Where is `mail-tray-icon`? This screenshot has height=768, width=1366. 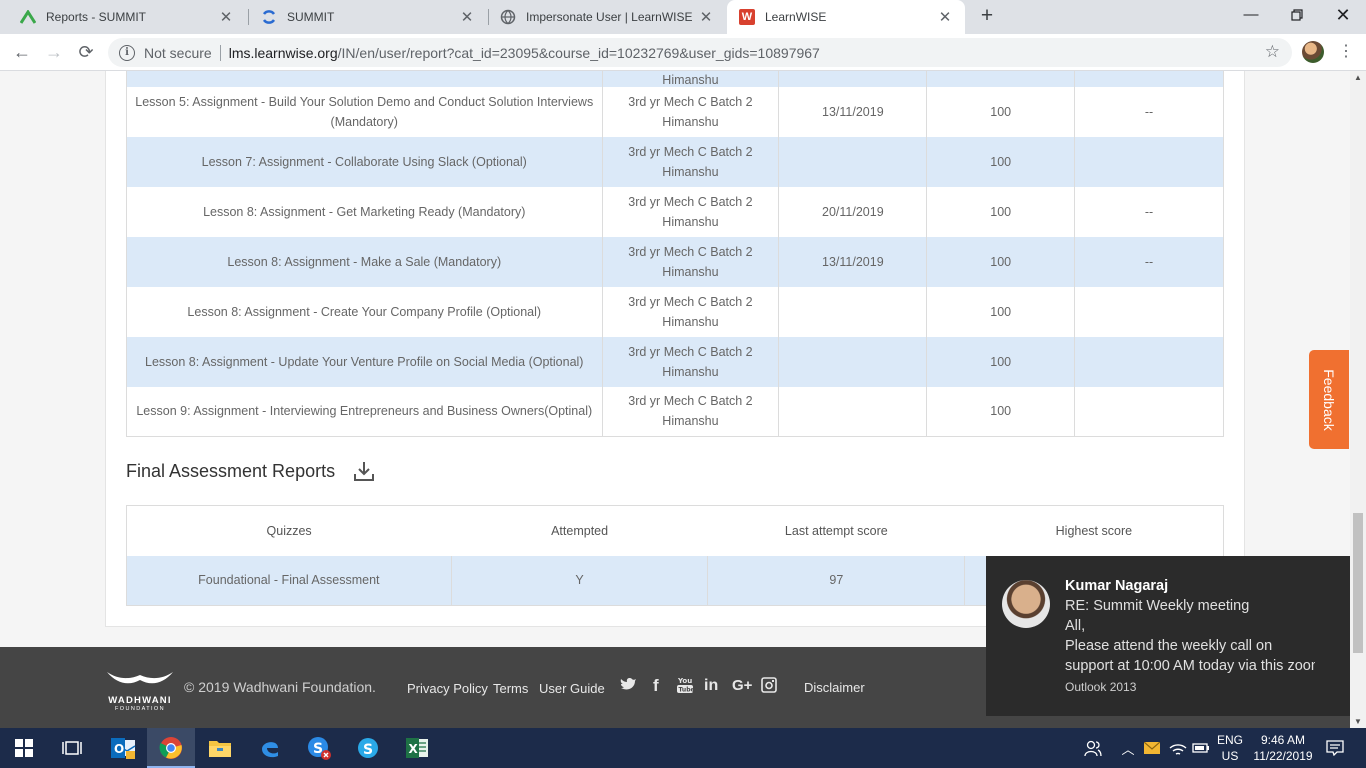 mail-tray-icon is located at coordinates (1152, 748).